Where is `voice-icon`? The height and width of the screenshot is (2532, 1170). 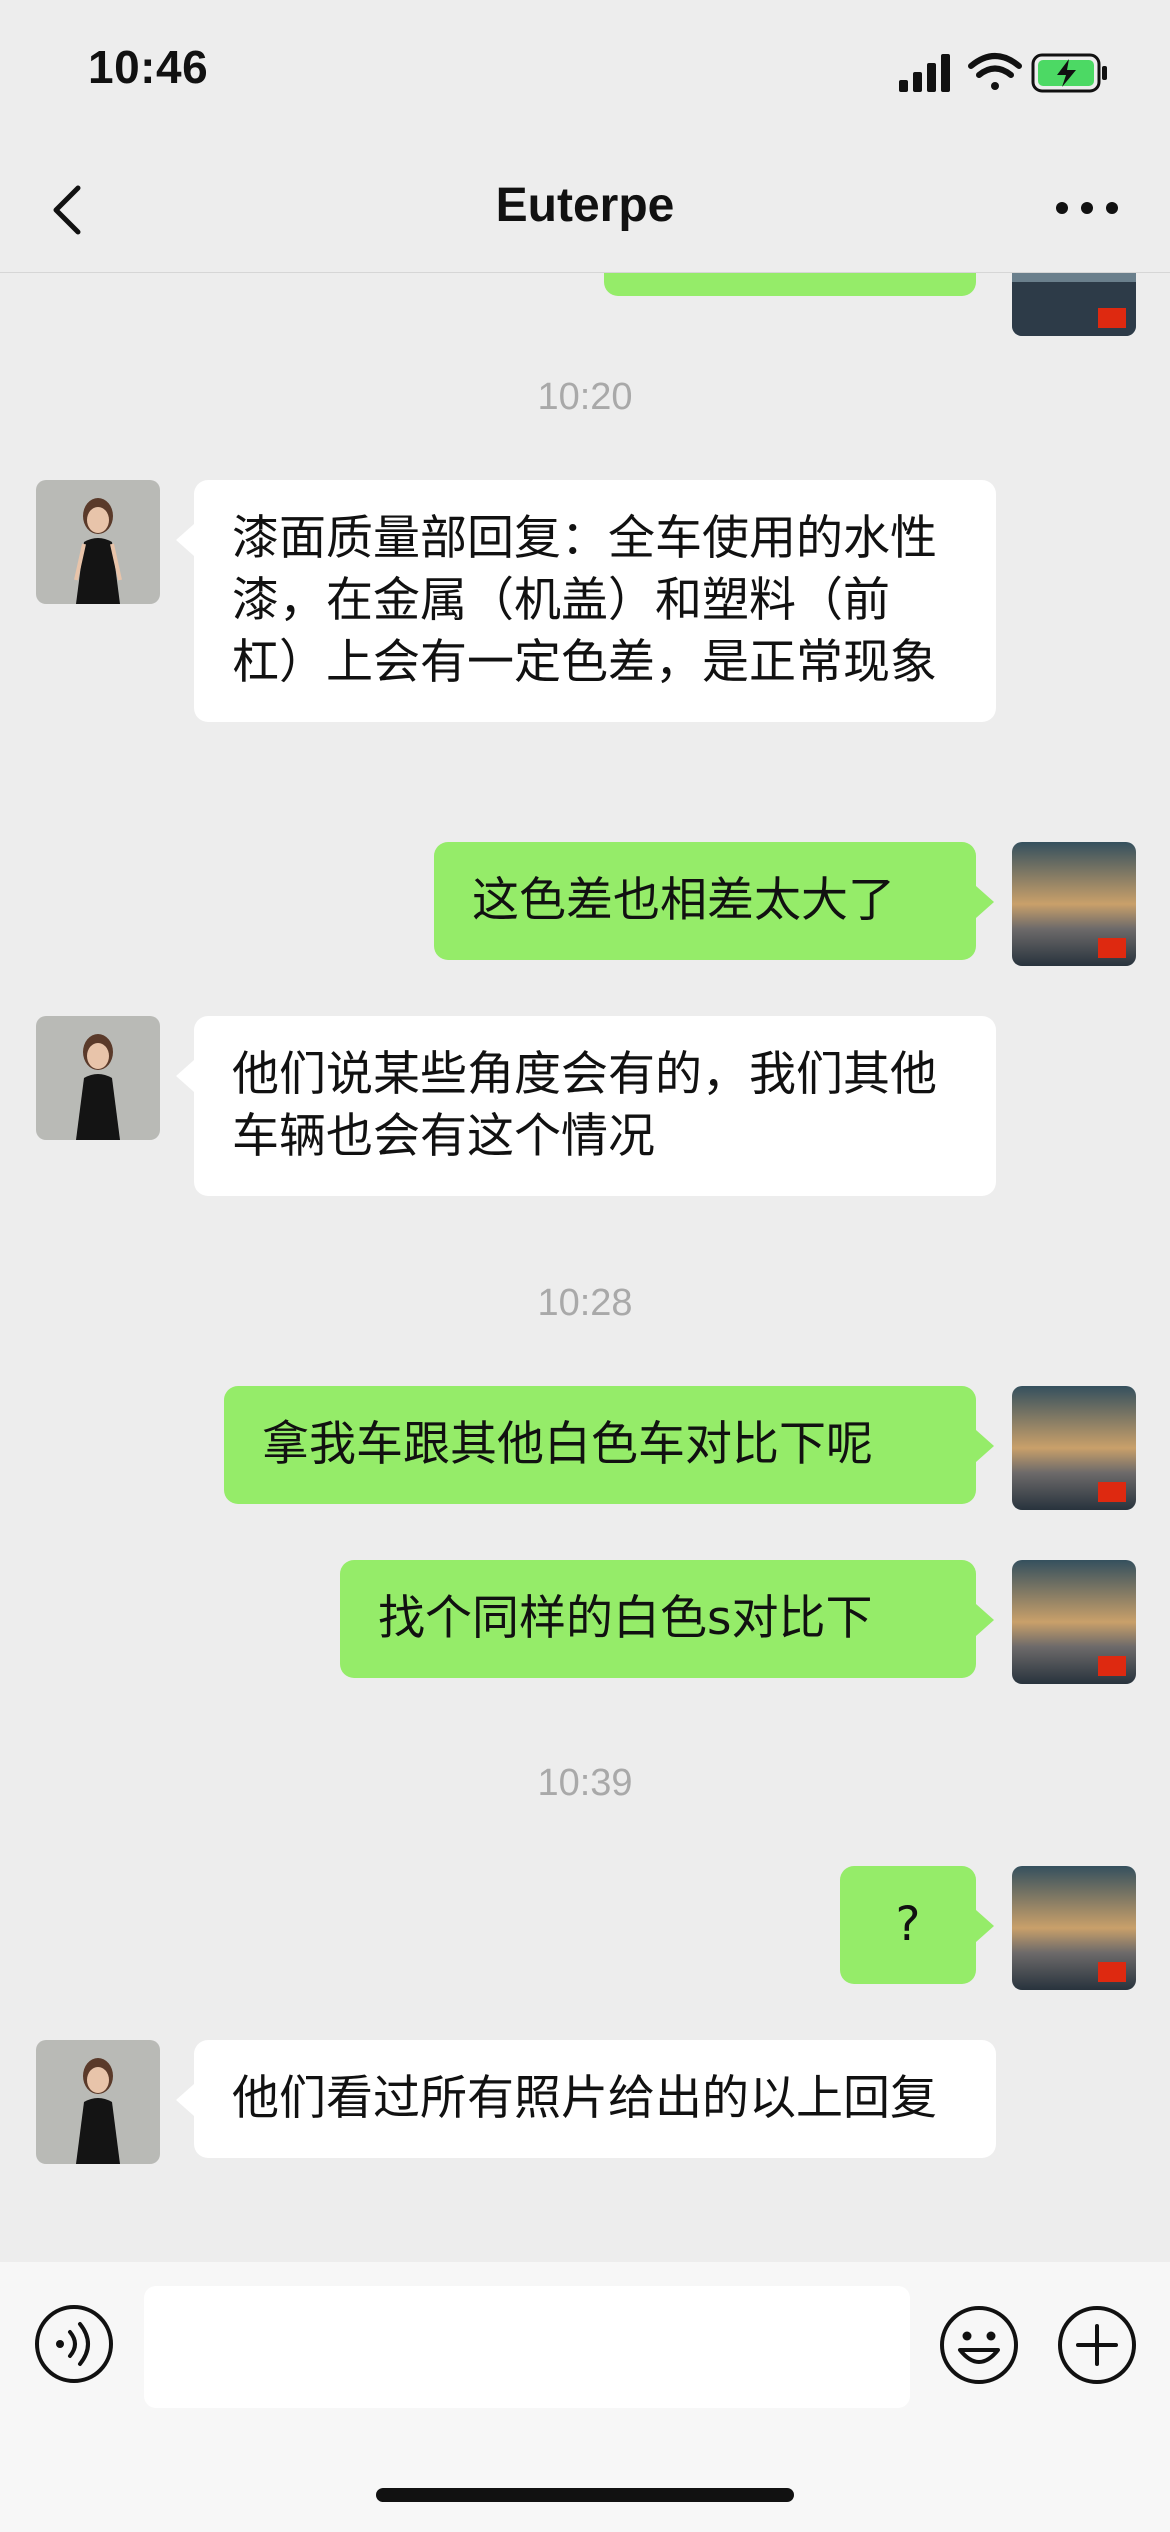
voice-icon is located at coordinates (74, 2344).